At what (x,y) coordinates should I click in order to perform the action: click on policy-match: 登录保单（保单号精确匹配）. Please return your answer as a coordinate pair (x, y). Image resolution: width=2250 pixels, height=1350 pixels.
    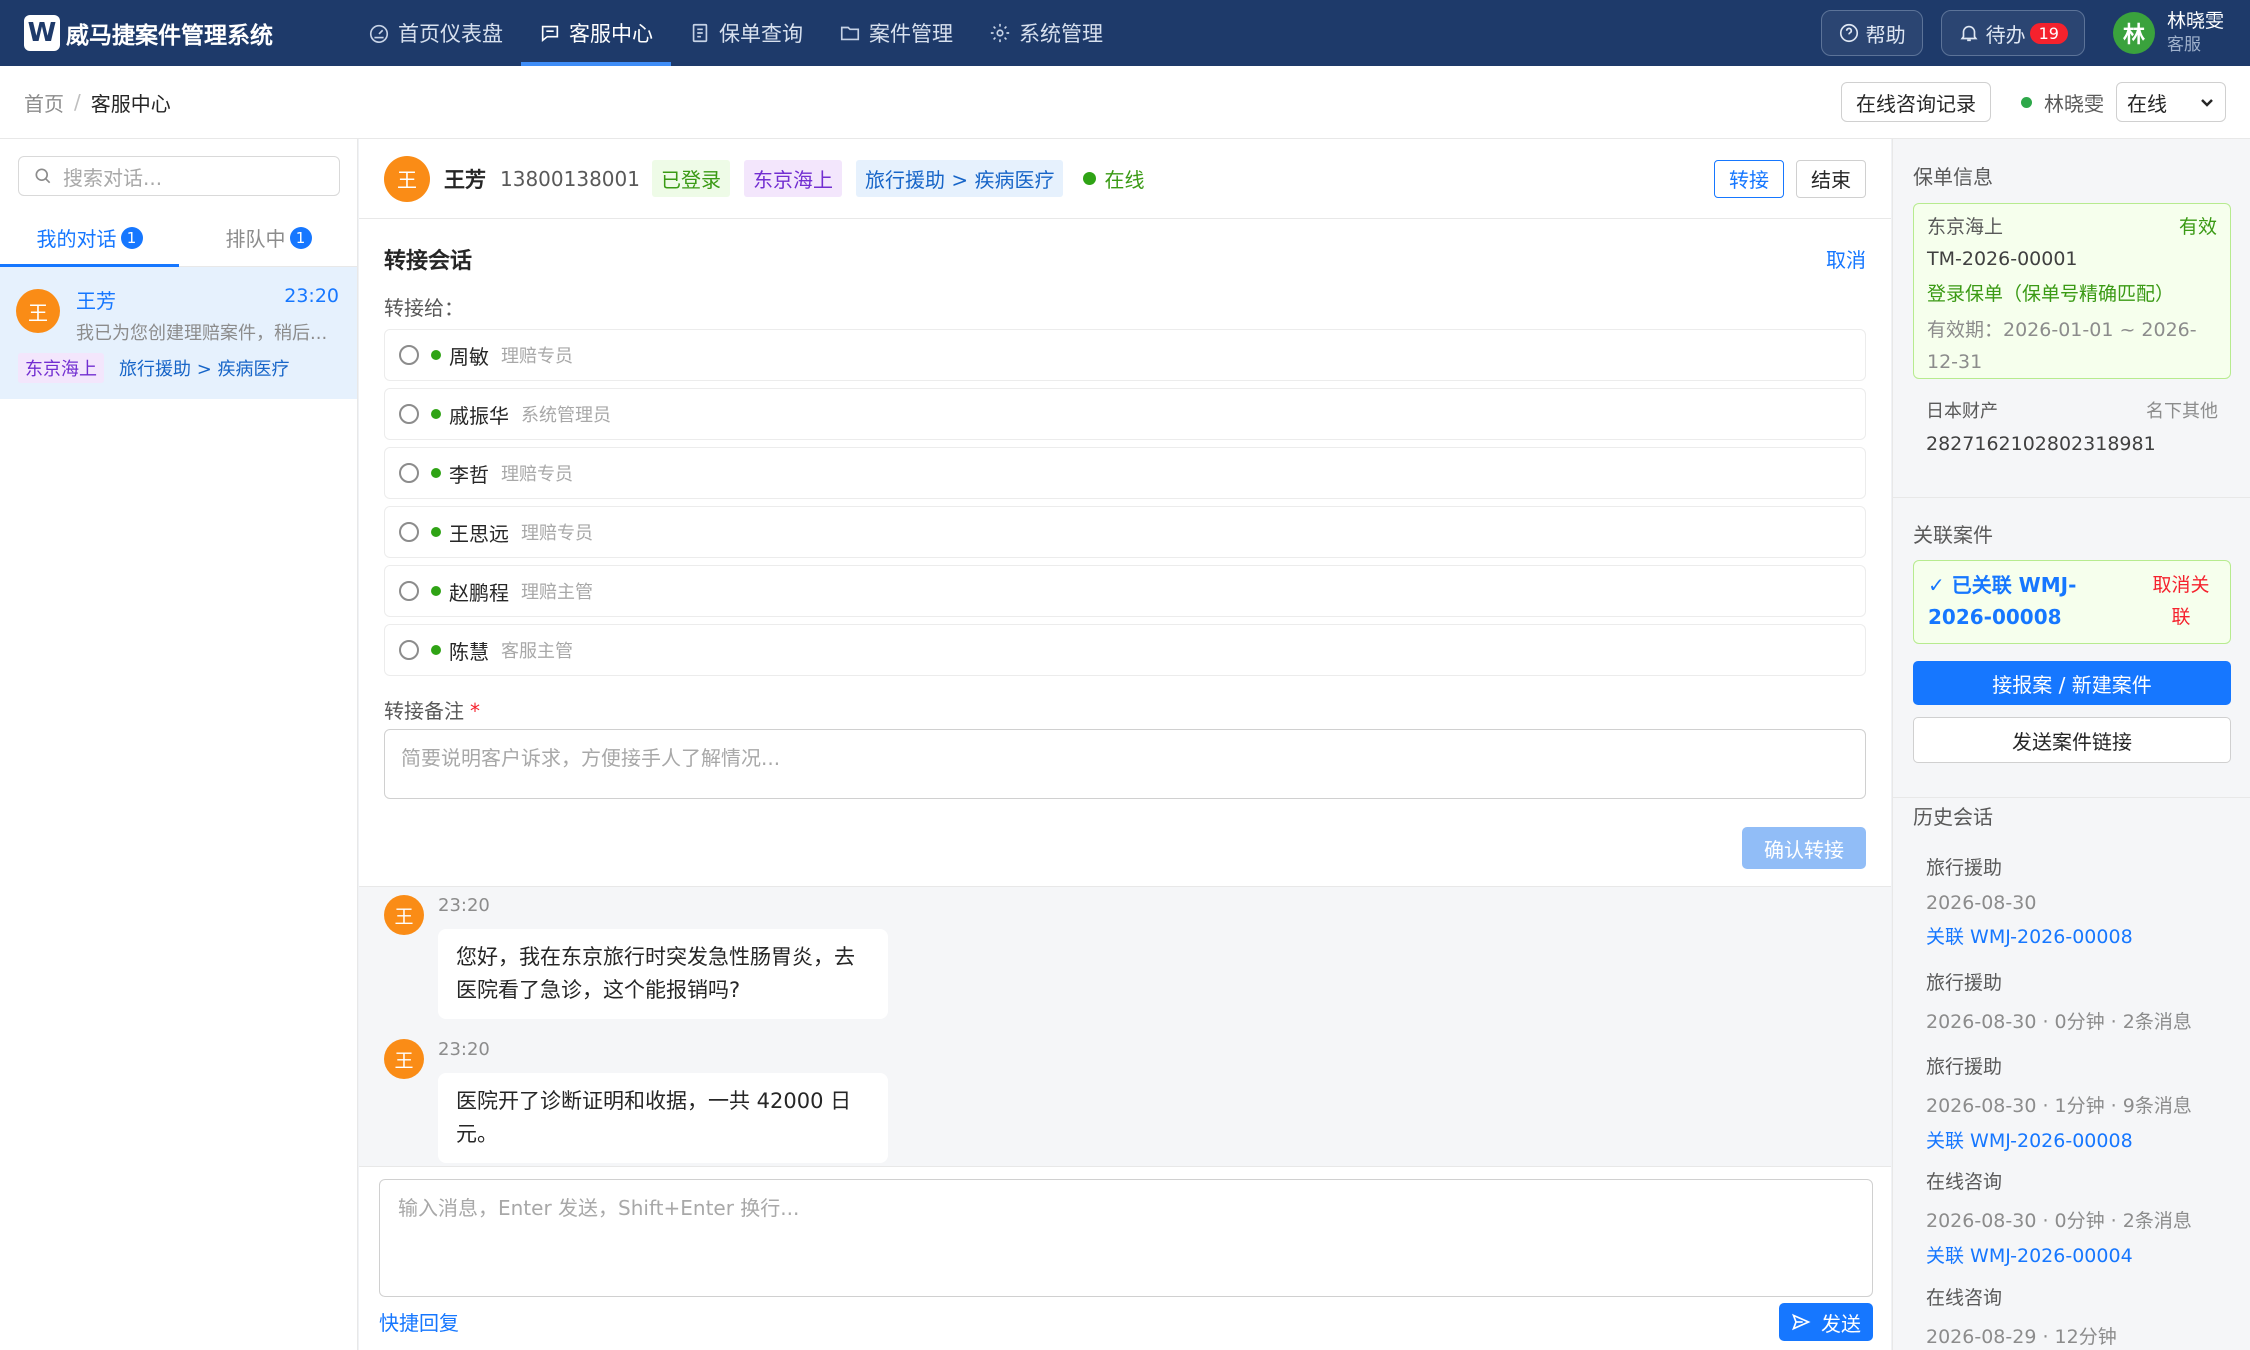
    Looking at the image, I should click on (2051, 294).